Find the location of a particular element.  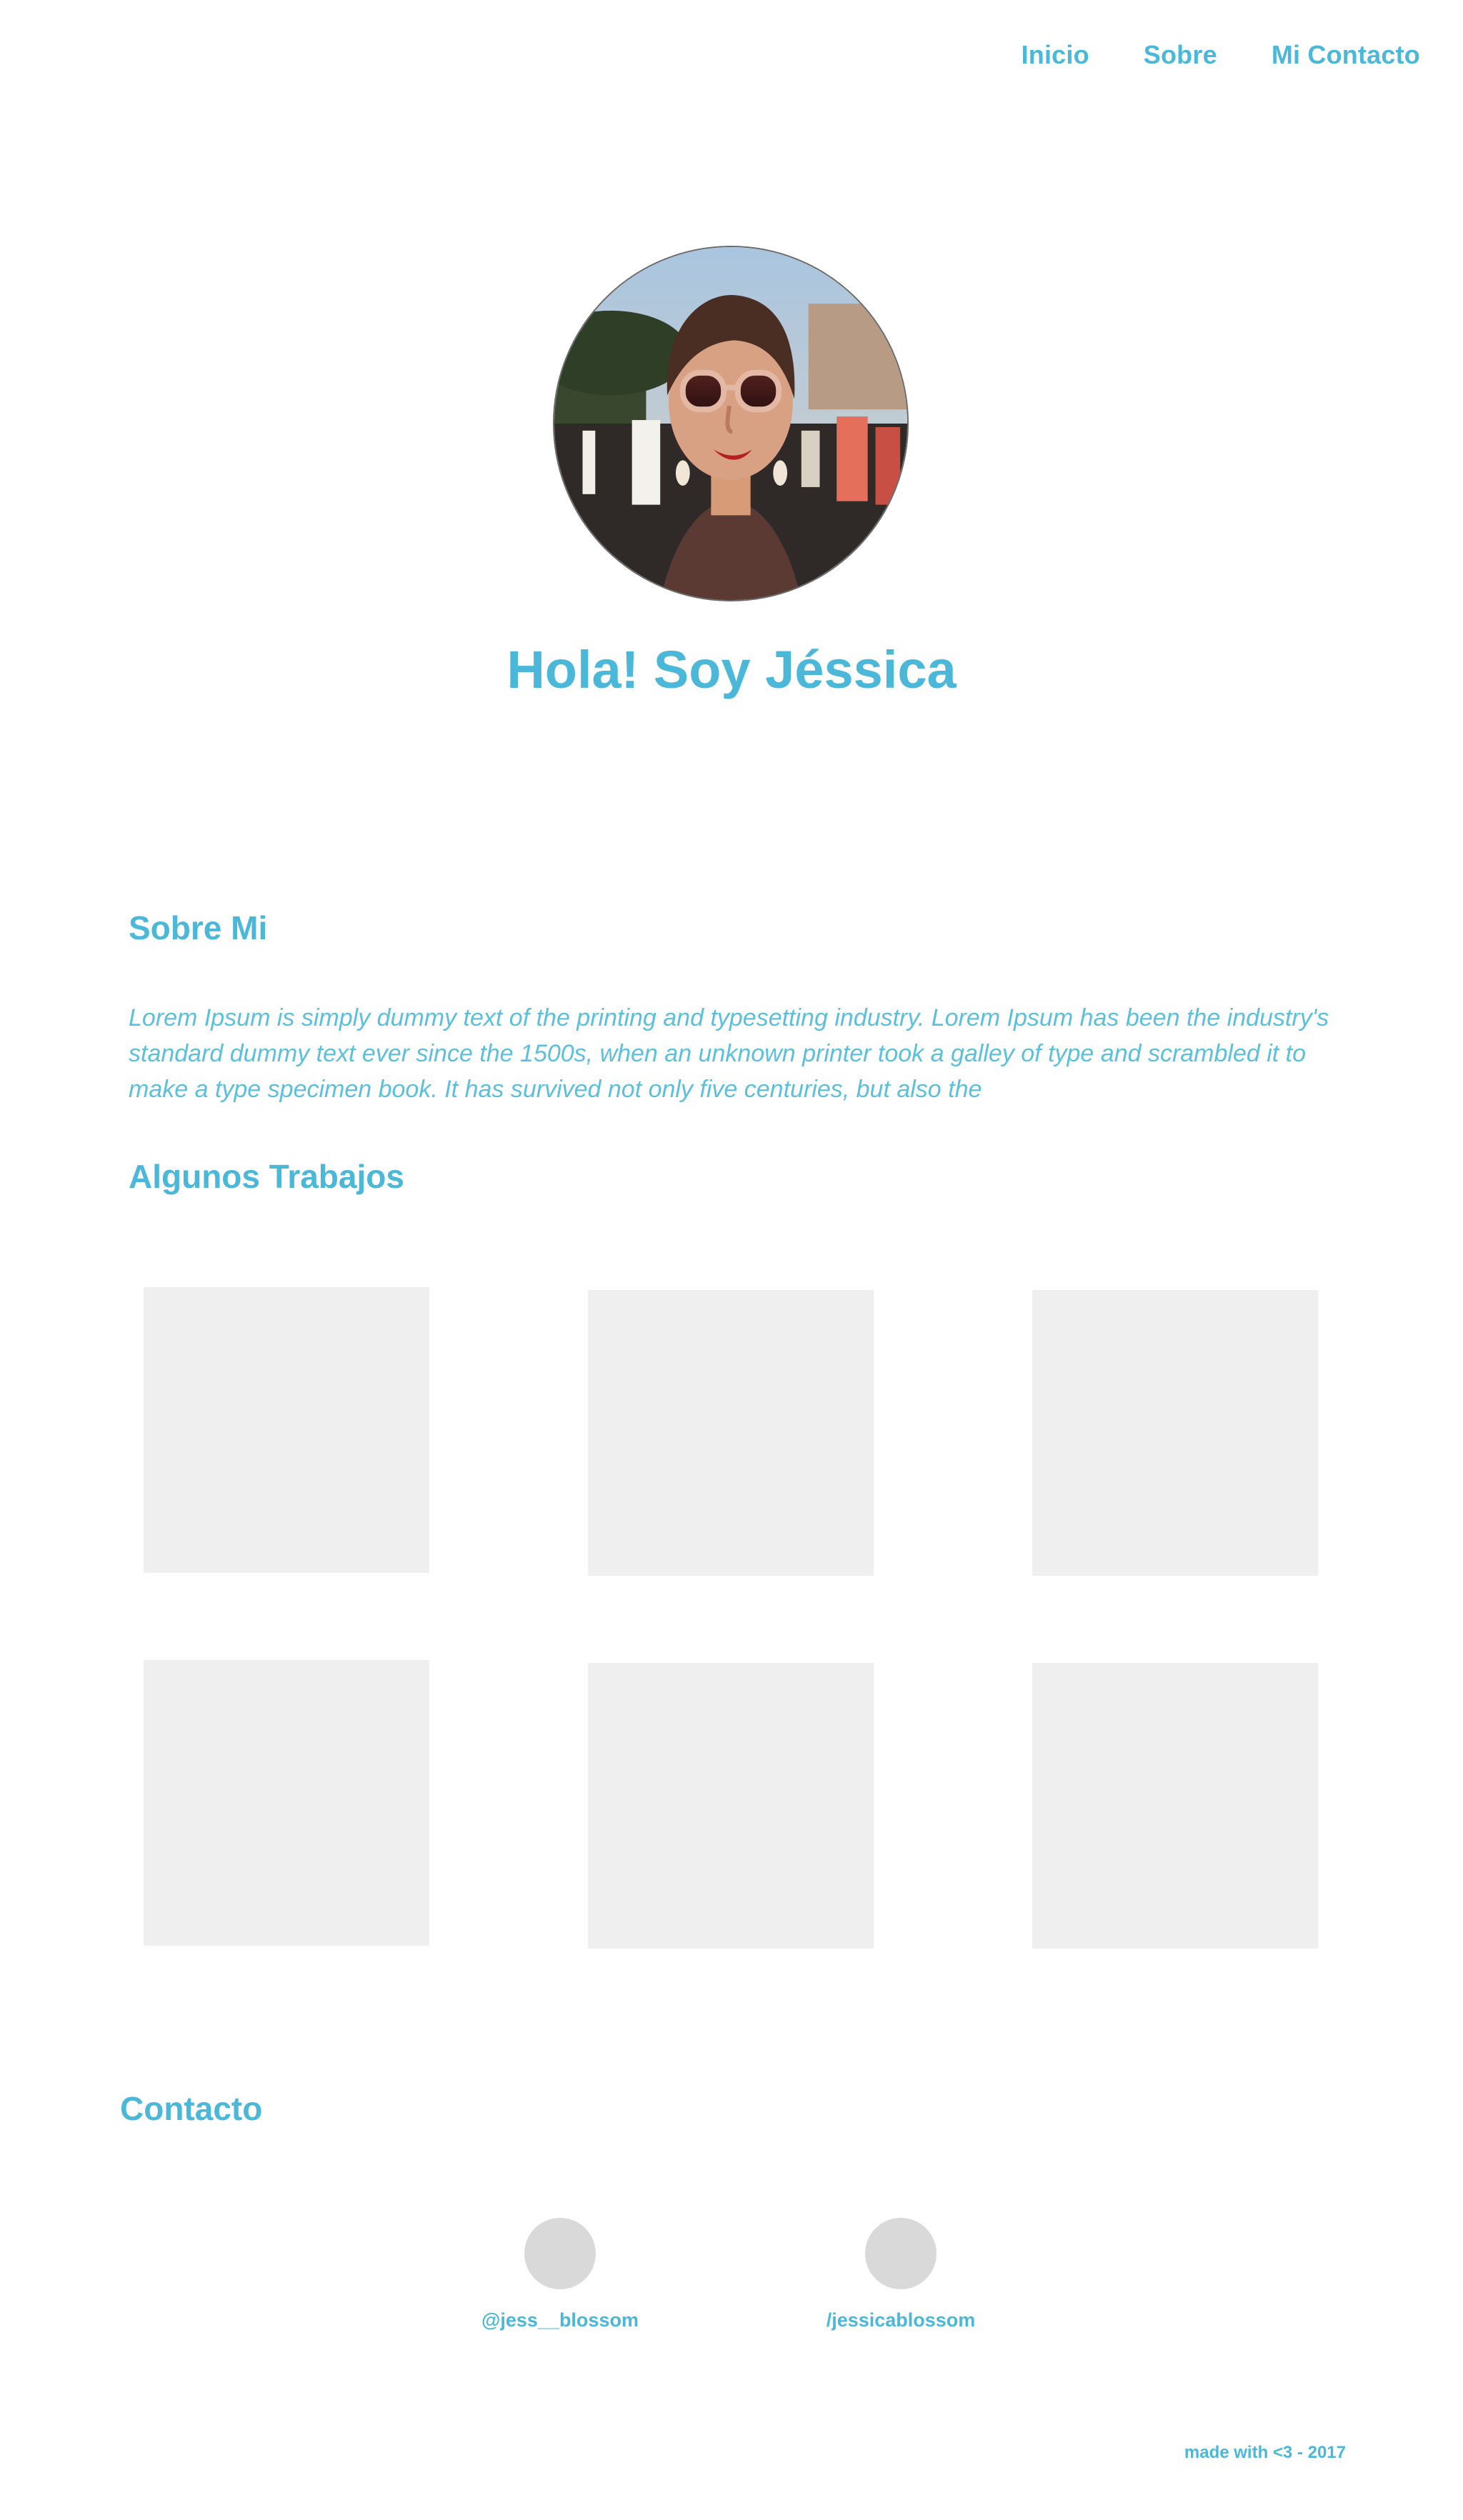

top-navigation: Inicio Sobre Mi Contacto is located at coordinates (1221, 55).